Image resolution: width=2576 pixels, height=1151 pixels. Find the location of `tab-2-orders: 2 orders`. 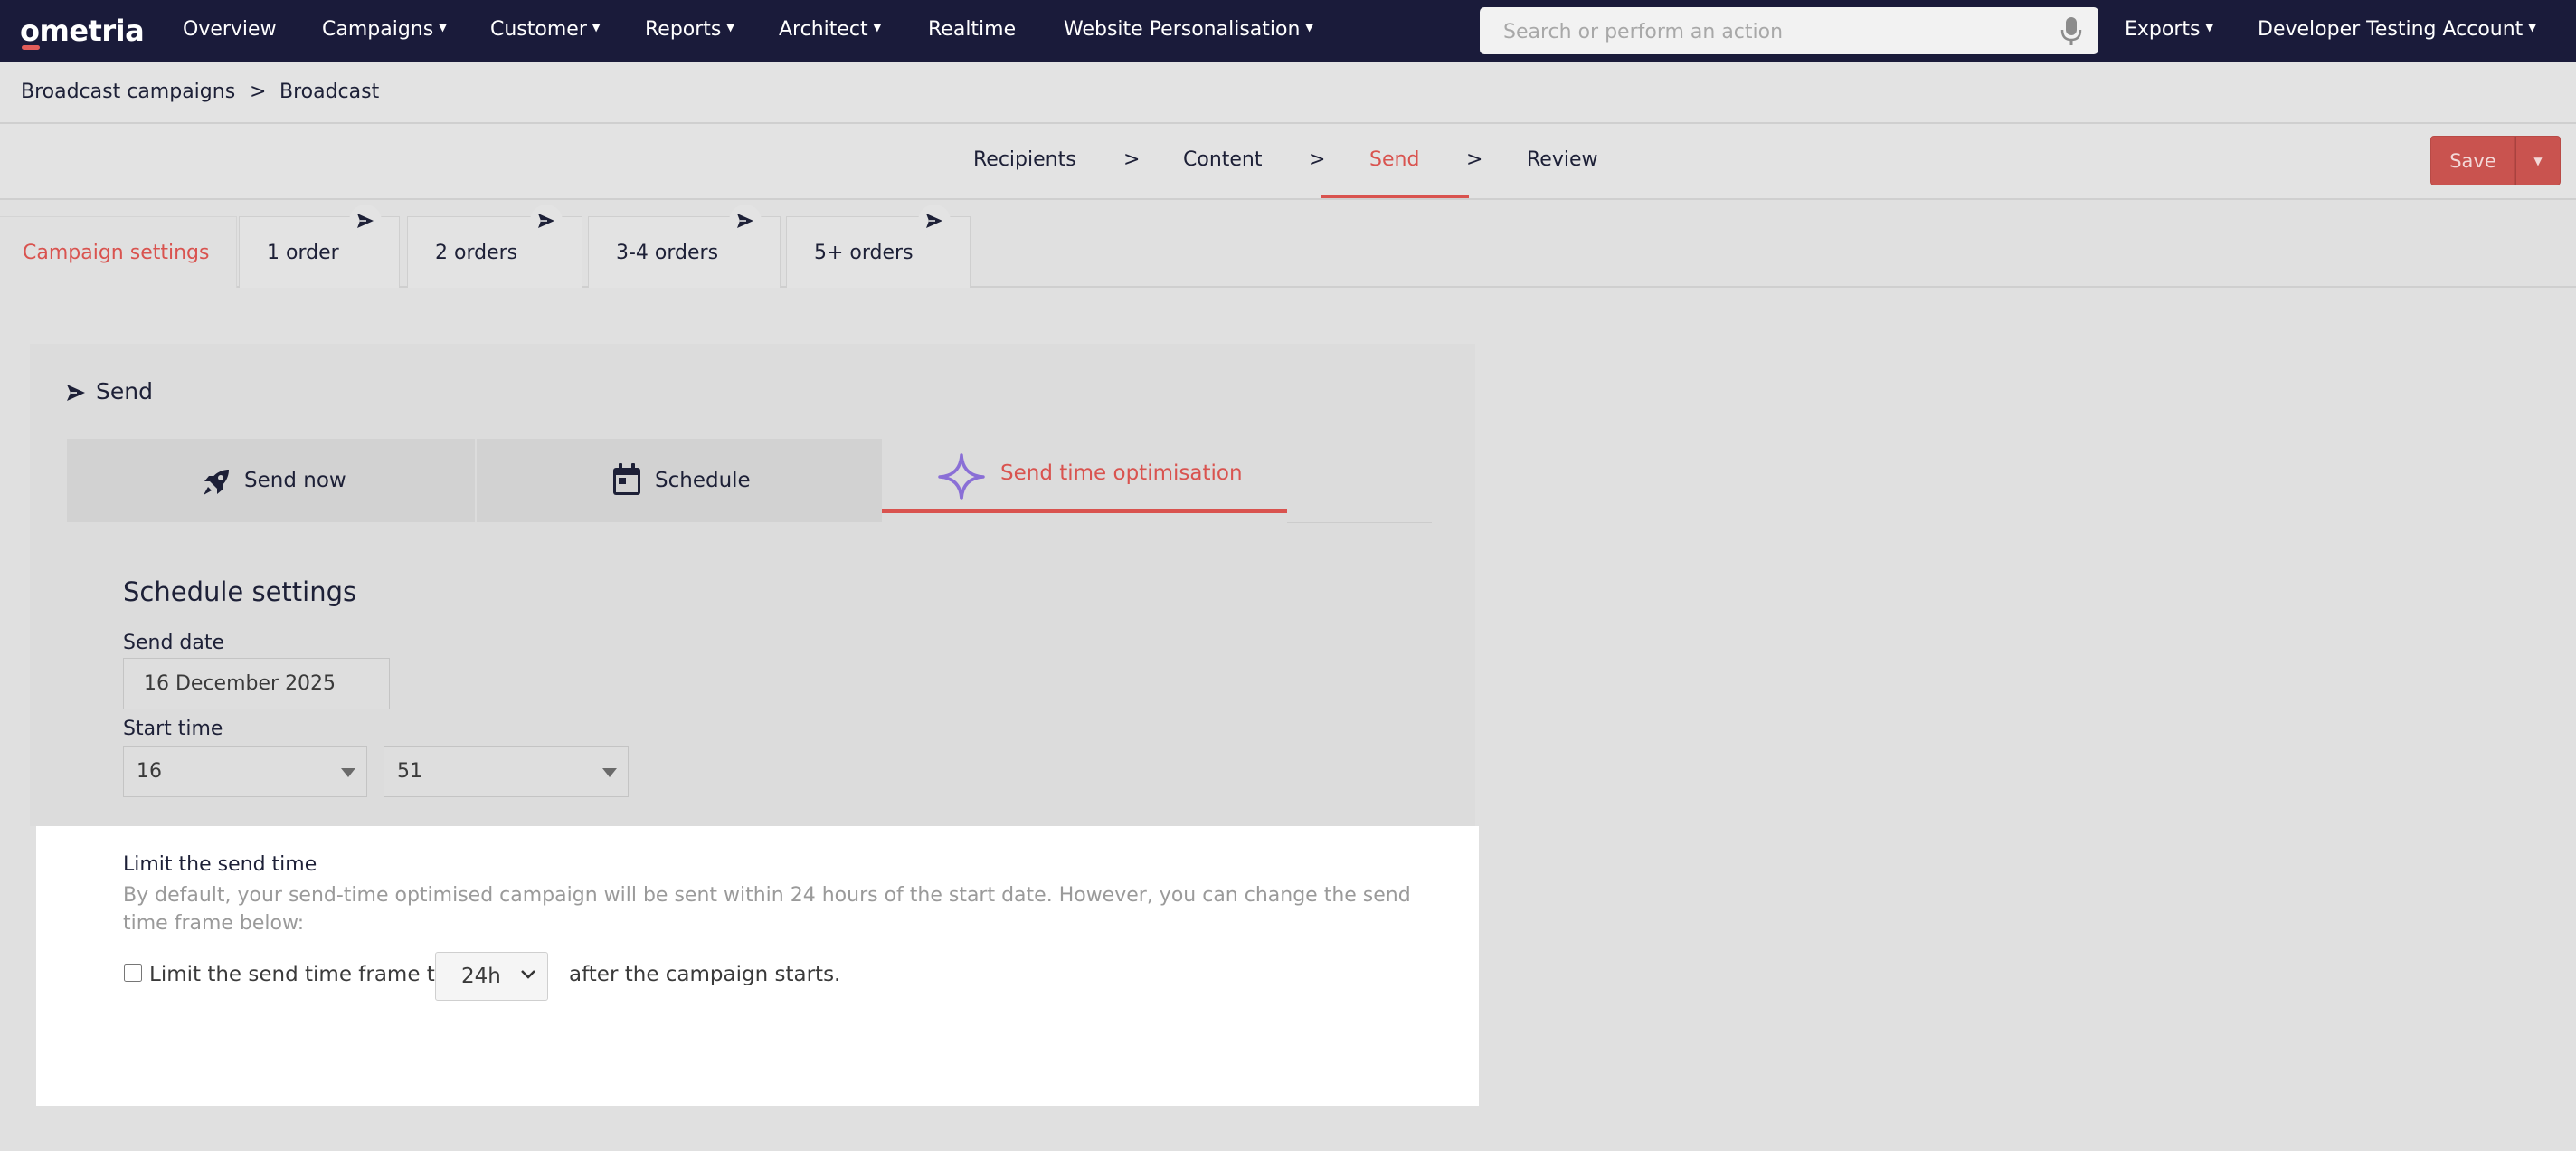

tab-2-orders: 2 orders is located at coordinates (495, 247).